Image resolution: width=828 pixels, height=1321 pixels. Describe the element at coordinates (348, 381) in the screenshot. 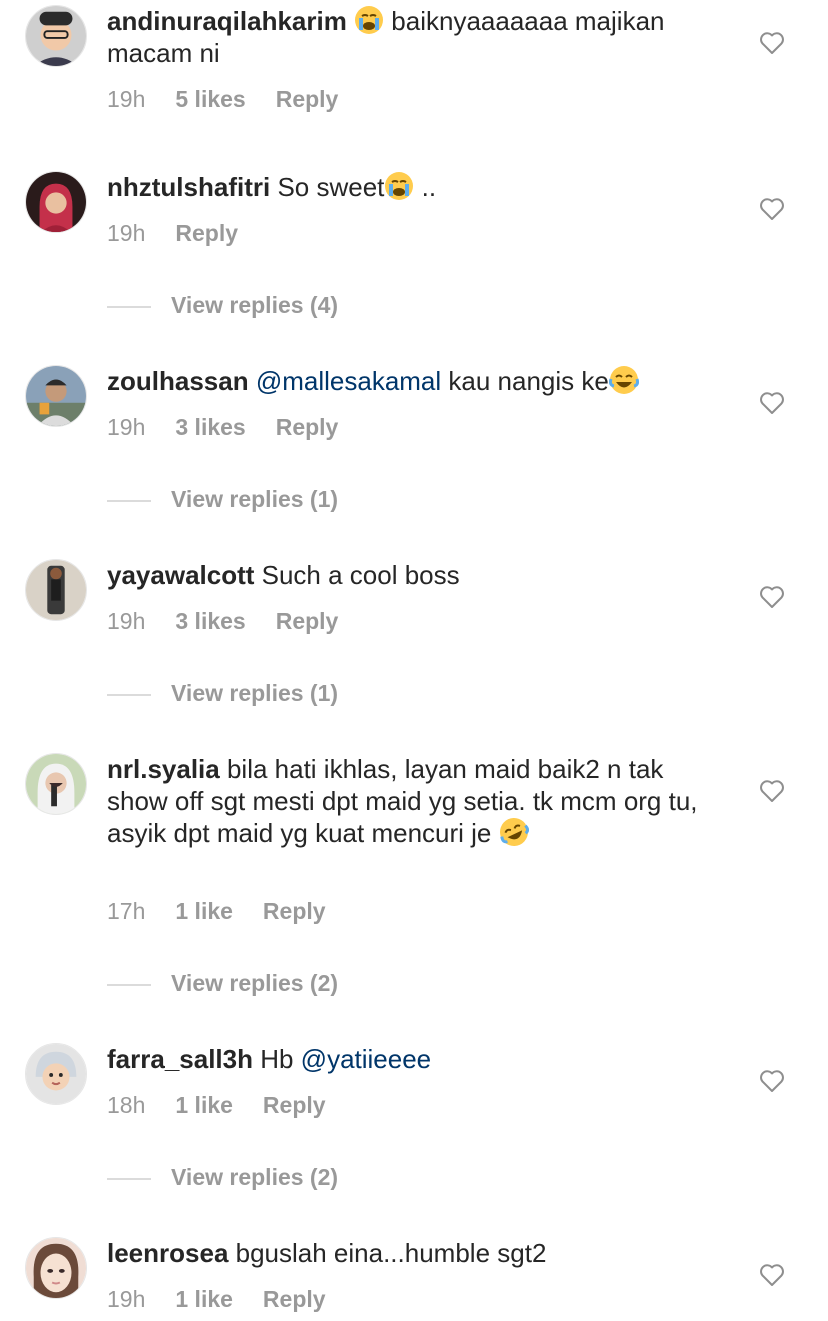

I see `mention-link: @mallesakamal` at that location.